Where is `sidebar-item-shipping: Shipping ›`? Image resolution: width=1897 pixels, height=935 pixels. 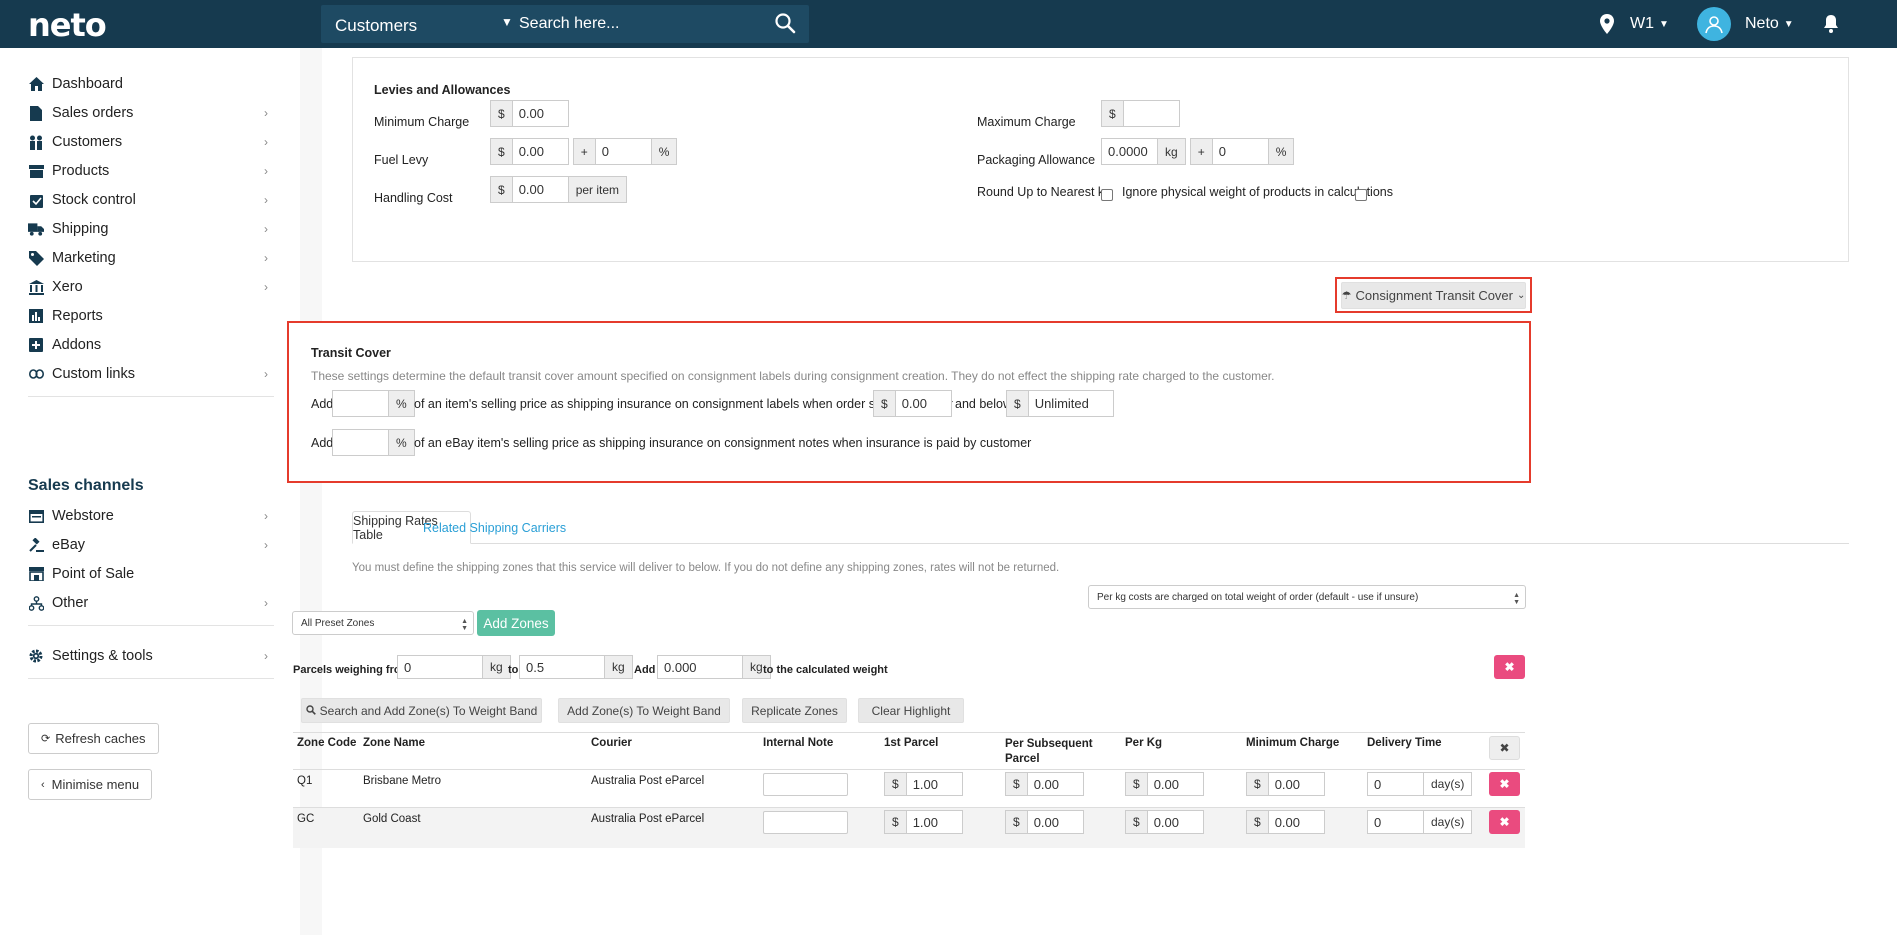 sidebar-item-shipping: Shipping › is located at coordinates (148, 229).